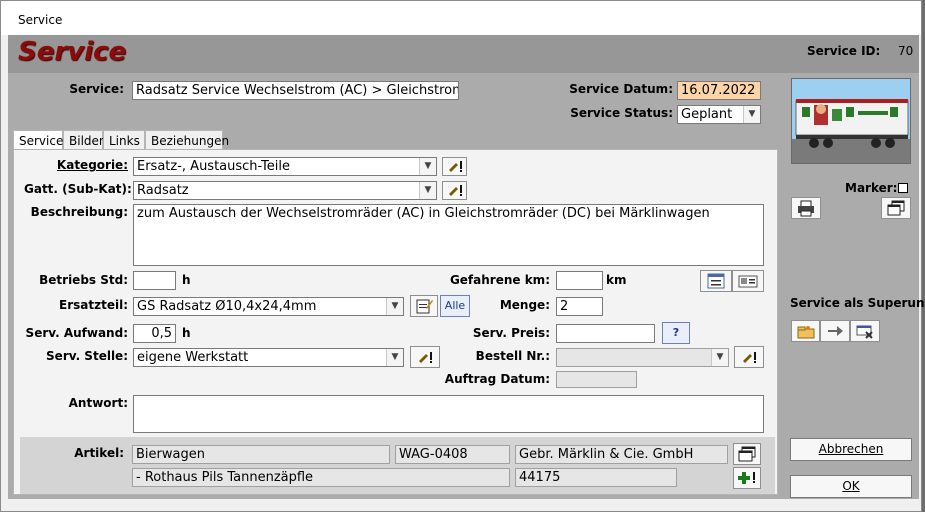 The height and width of the screenshot is (512, 925). I want to click on superung-label: Service als Superung, so click(857, 303).